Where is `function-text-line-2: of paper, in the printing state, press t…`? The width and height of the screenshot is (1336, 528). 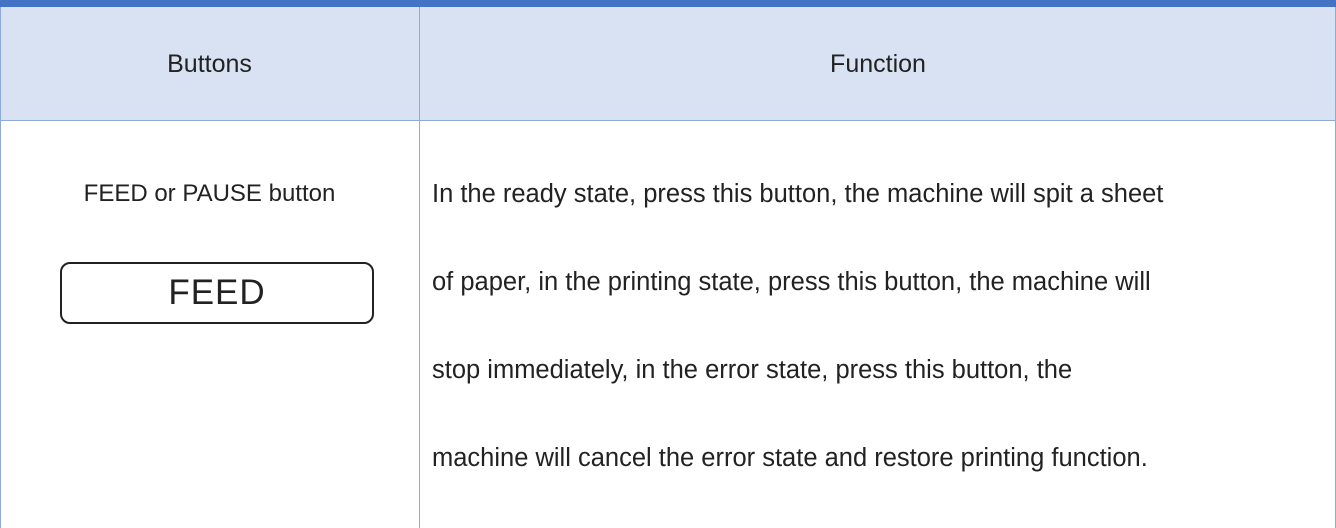 function-text-line-2: of paper, in the printing state, press t… is located at coordinates (791, 282).